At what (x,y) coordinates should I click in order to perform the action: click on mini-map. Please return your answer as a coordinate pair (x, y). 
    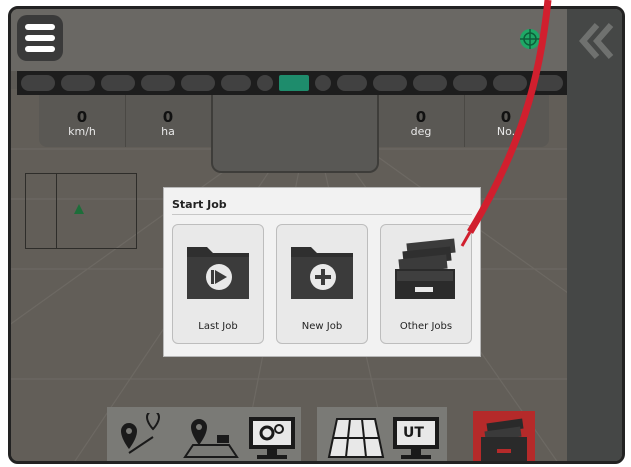
    Looking at the image, I should click on (81, 211).